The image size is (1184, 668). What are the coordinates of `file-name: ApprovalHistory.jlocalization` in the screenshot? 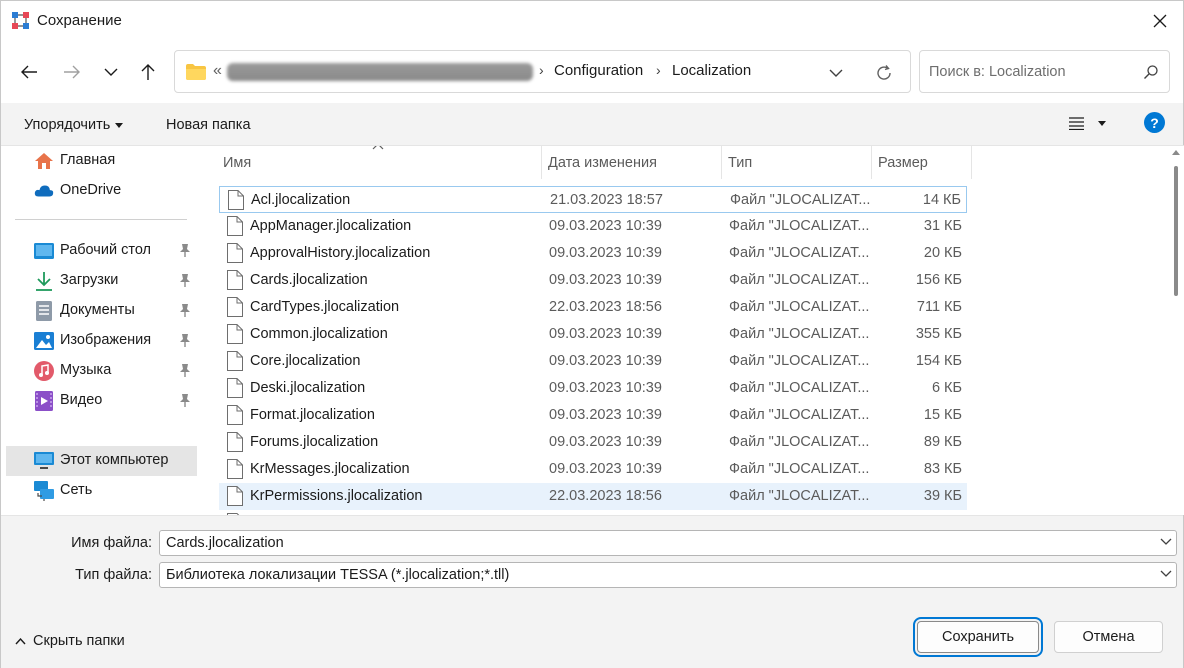 It's located at (340, 253).